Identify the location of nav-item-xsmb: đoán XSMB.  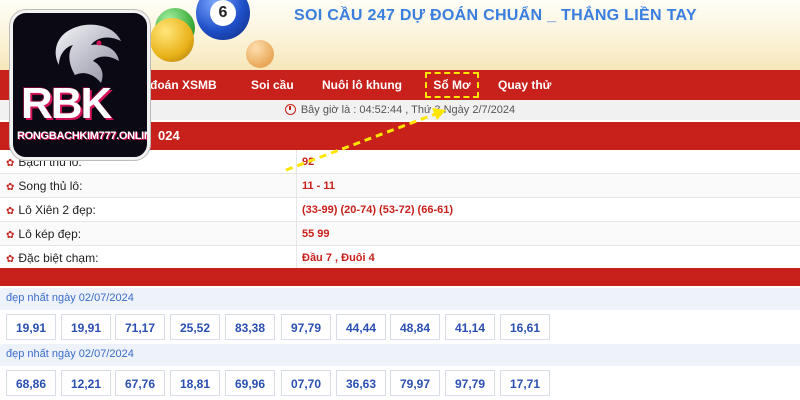
(183, 85).